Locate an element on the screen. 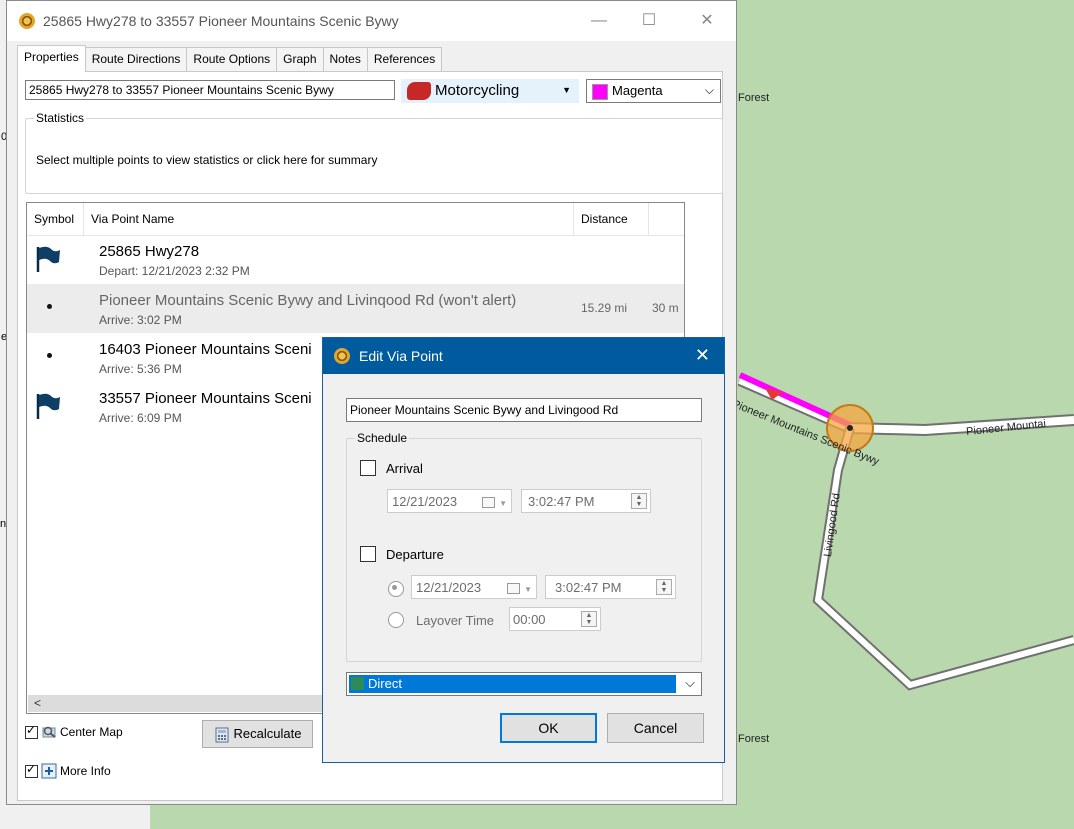 The image size is (1074, 829). route-color-select: Magenta ⌵ is located at coordinates (653, 91).